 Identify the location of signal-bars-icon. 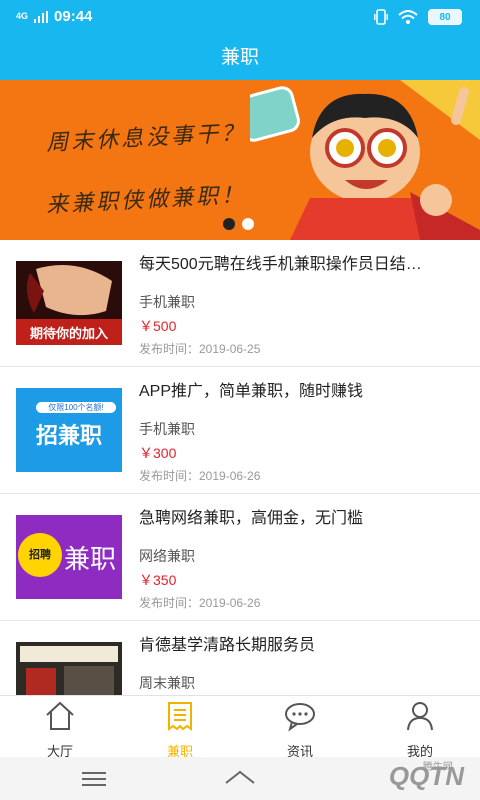
(41, 16).